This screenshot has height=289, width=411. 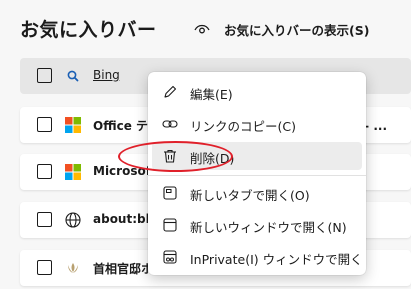 What do you see at coordinates (170, 193) in the screenshot?
I see `new-tab-icon` at bounding box center [170, 193].